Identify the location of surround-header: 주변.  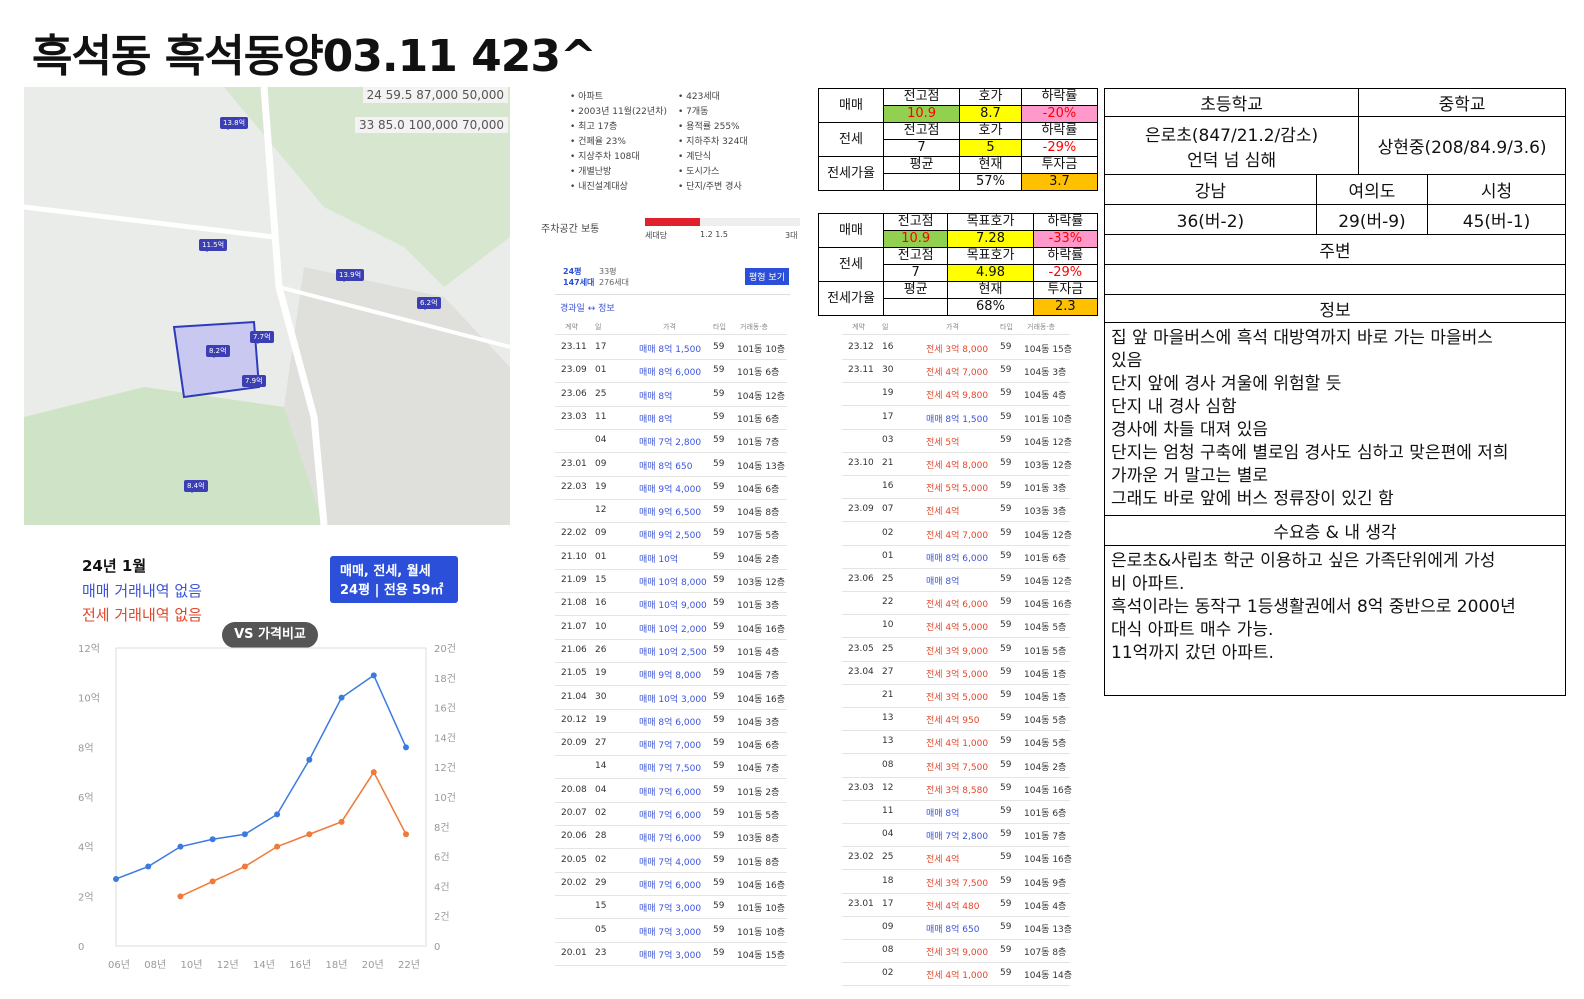
(1335, 249).